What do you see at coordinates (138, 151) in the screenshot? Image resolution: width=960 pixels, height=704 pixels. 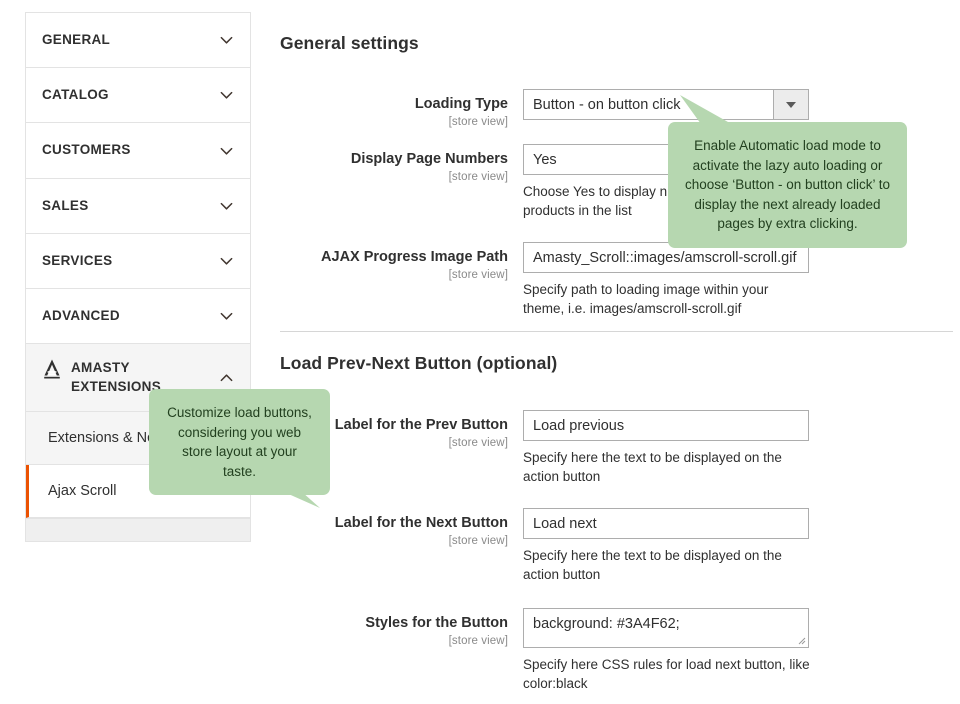 I see `sidebar-item-customers: CUSTOMERS` at bounding box center [138, 151].